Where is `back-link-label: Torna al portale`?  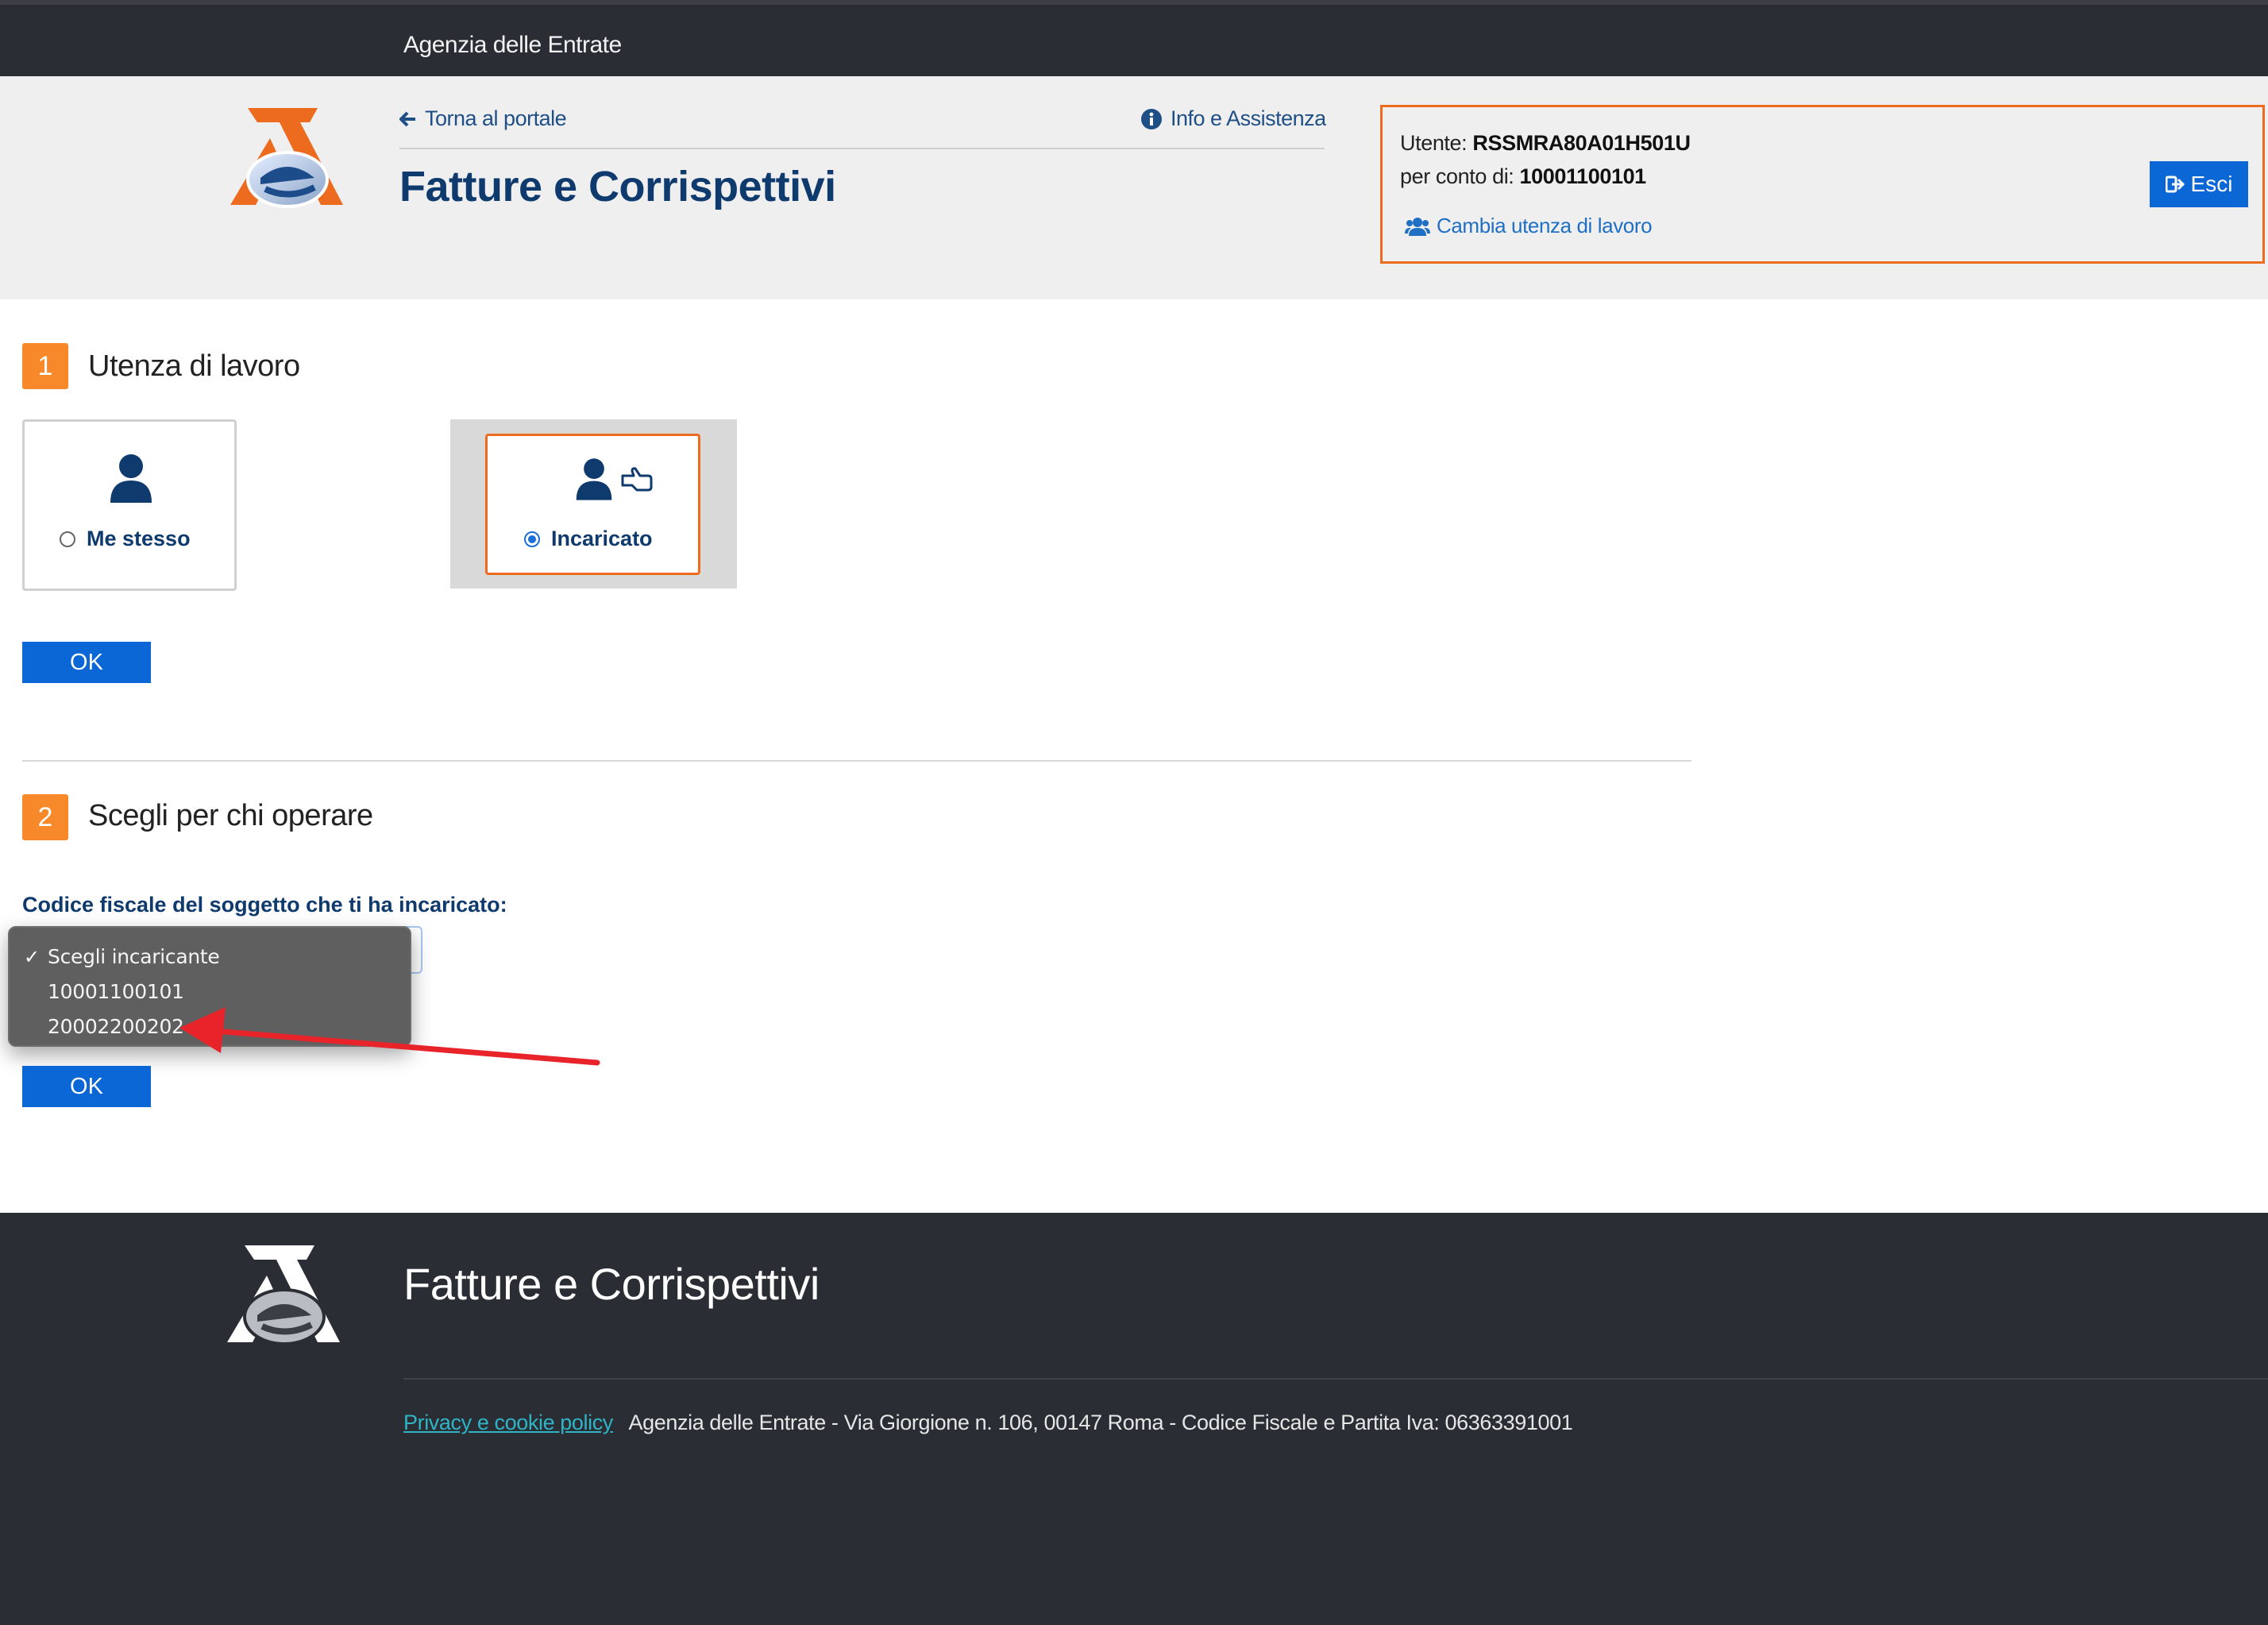
back-link-label: Torna al portale is located at coordinates (496, 118).